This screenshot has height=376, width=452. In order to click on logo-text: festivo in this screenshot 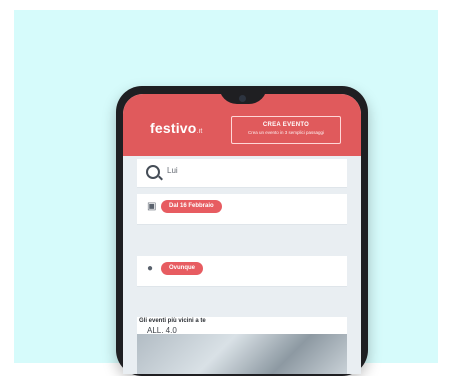, I will do `click(173, 128)`.